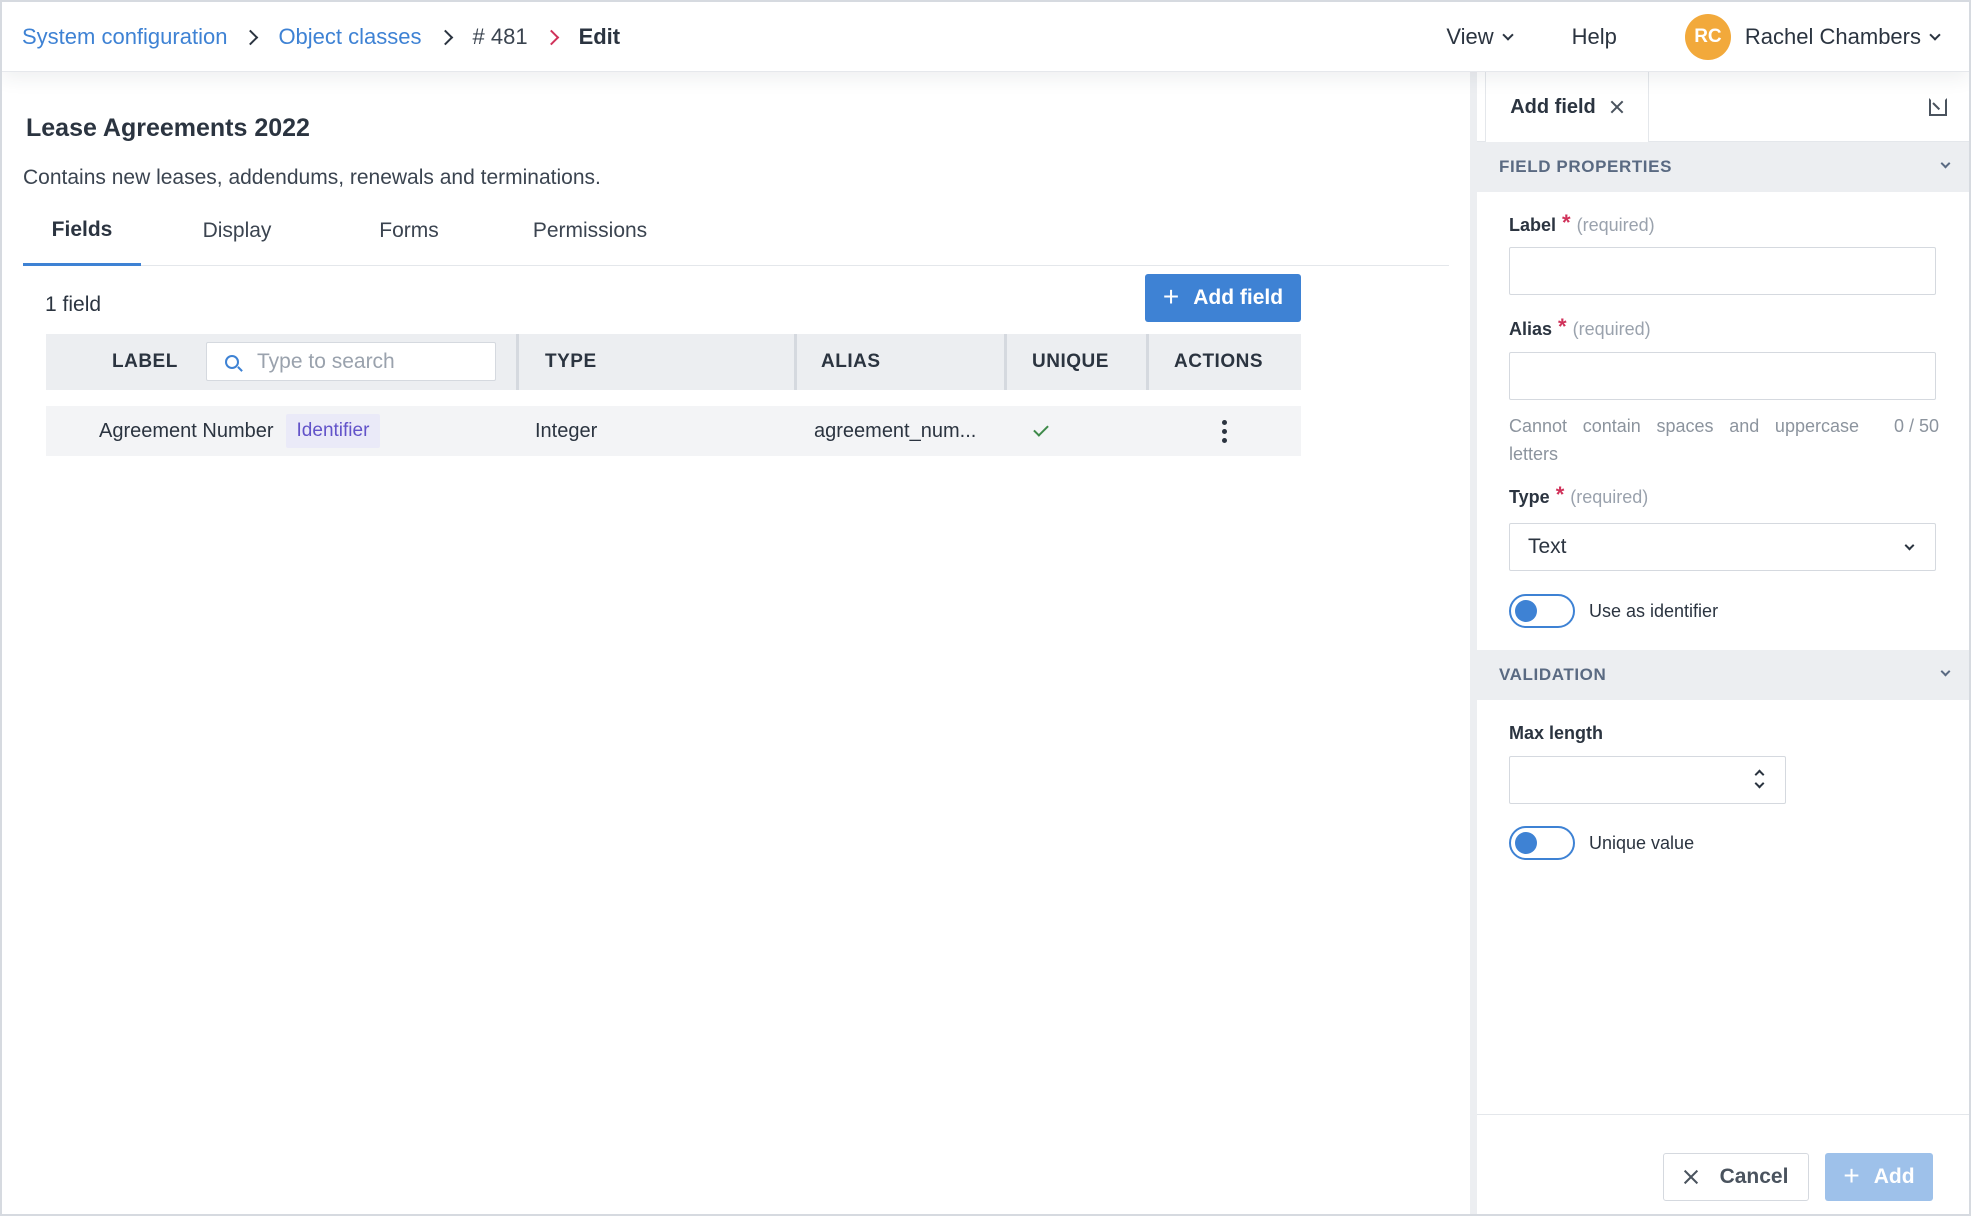  I want to click on user-menu: RC Rachel Chambers, so click(1812, 37).